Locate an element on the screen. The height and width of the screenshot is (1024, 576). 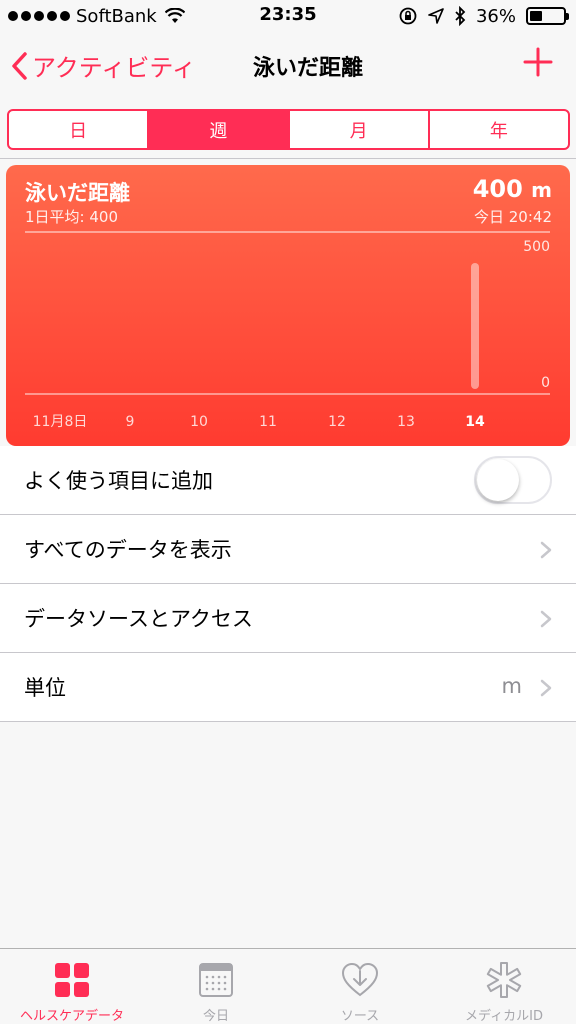
add-to-favorites-row: よく使う項目に追加 is located at coordinates (288, 480).